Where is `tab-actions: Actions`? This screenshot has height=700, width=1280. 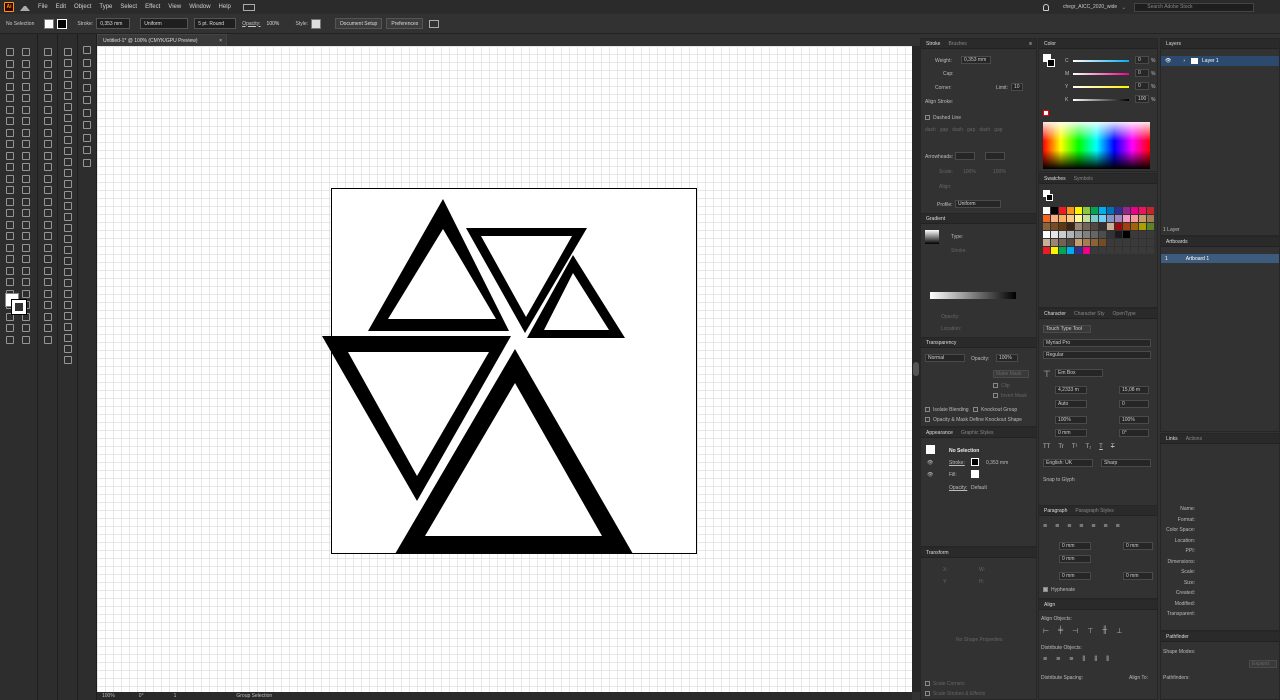 tab-actions: Actions is located at coordinates (1194, 439).